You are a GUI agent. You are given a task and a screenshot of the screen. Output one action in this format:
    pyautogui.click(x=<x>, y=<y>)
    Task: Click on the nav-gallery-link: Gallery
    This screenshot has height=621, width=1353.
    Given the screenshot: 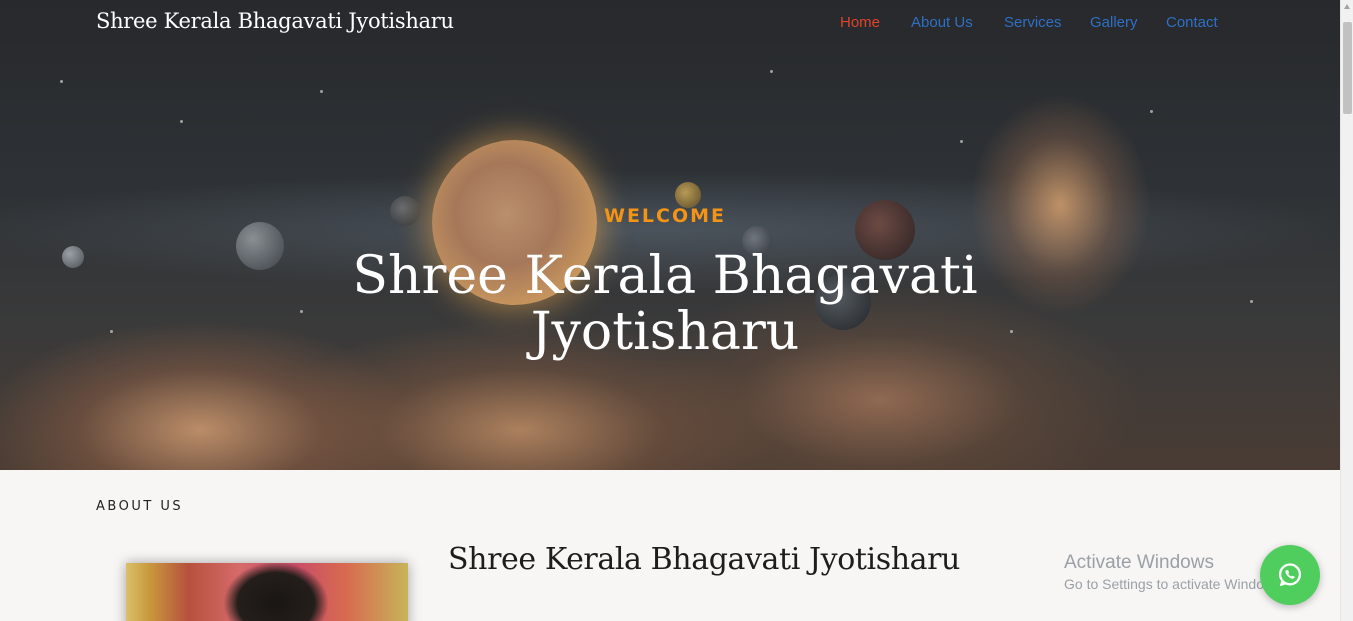 What is the action you would take?
    pyautogui.click(x=1114, y=22)
    